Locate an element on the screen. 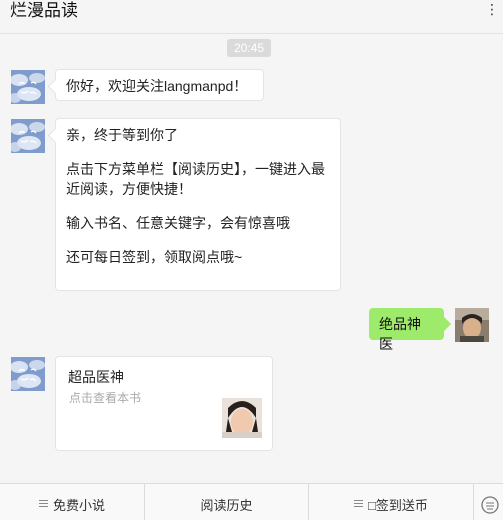 The width and height of the screenshot is (503, 520). message-text: 亲，终于等到你了 is located at coordinates (122, 135).